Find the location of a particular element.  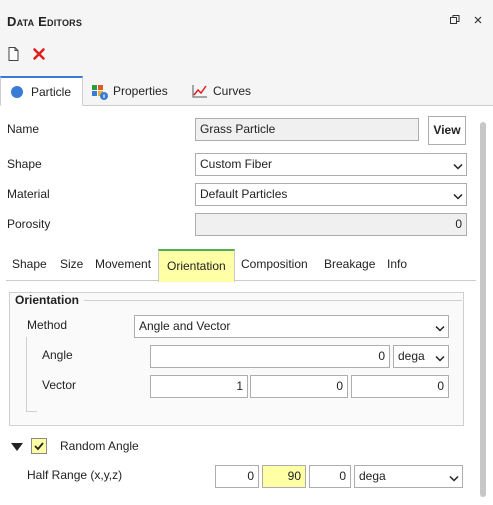

name-field: Grass Particle is located at coordinates (307, 129).